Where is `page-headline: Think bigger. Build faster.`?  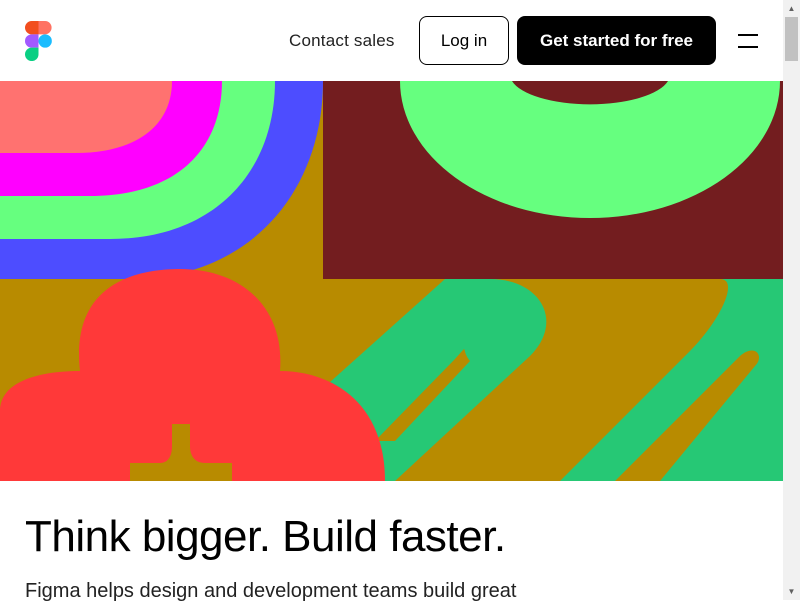 page-headline: Think bigger. Build faster. is located at coordinates (265, 536).